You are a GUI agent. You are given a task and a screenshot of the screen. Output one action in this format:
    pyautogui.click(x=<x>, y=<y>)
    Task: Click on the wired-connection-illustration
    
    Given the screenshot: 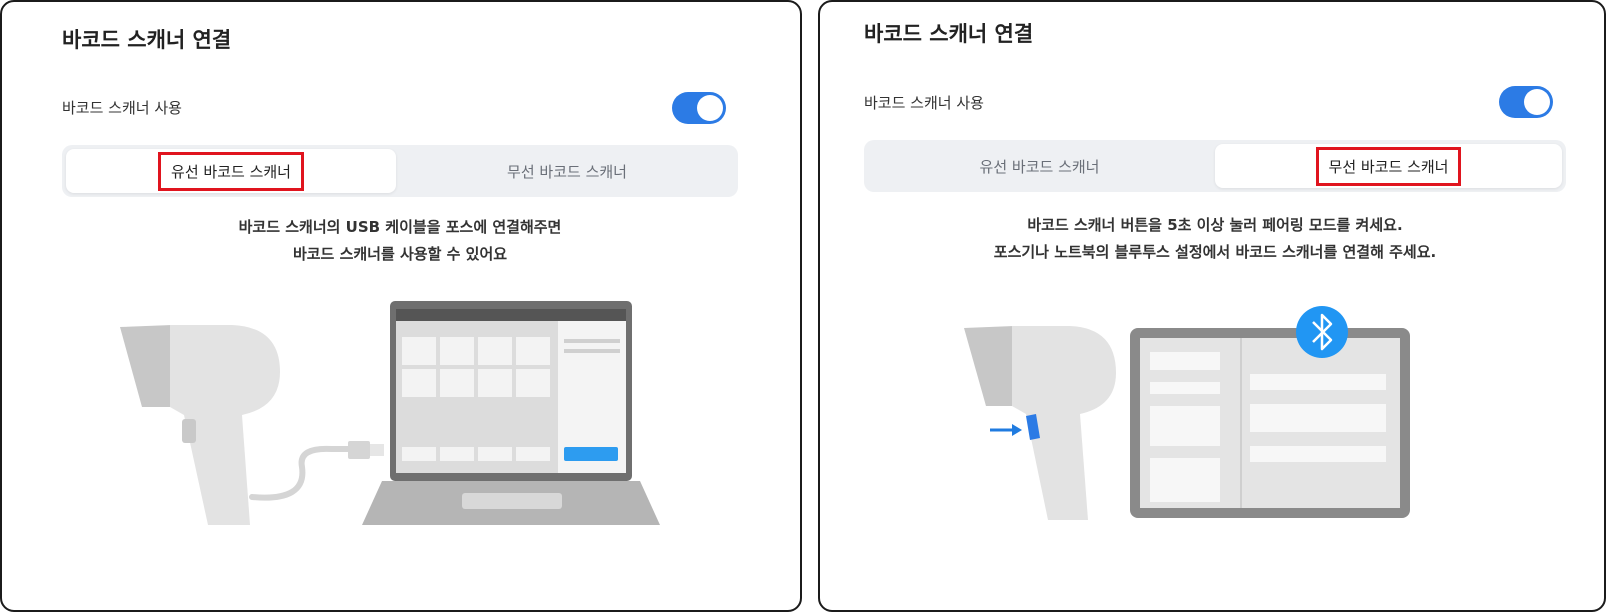 What is the action you would take?
    pyautogui.click(x=390, y=413)
    